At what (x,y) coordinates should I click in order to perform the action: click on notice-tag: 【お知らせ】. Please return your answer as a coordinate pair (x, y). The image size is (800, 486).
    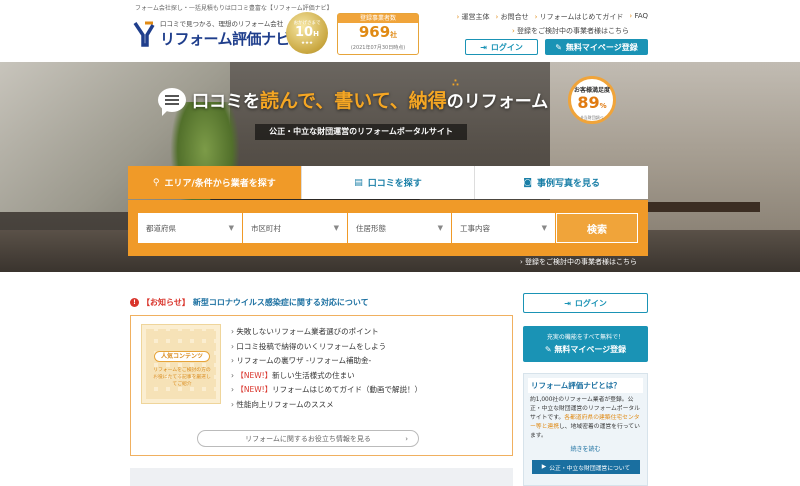
    Looking at the image, I should click on (166, 302).